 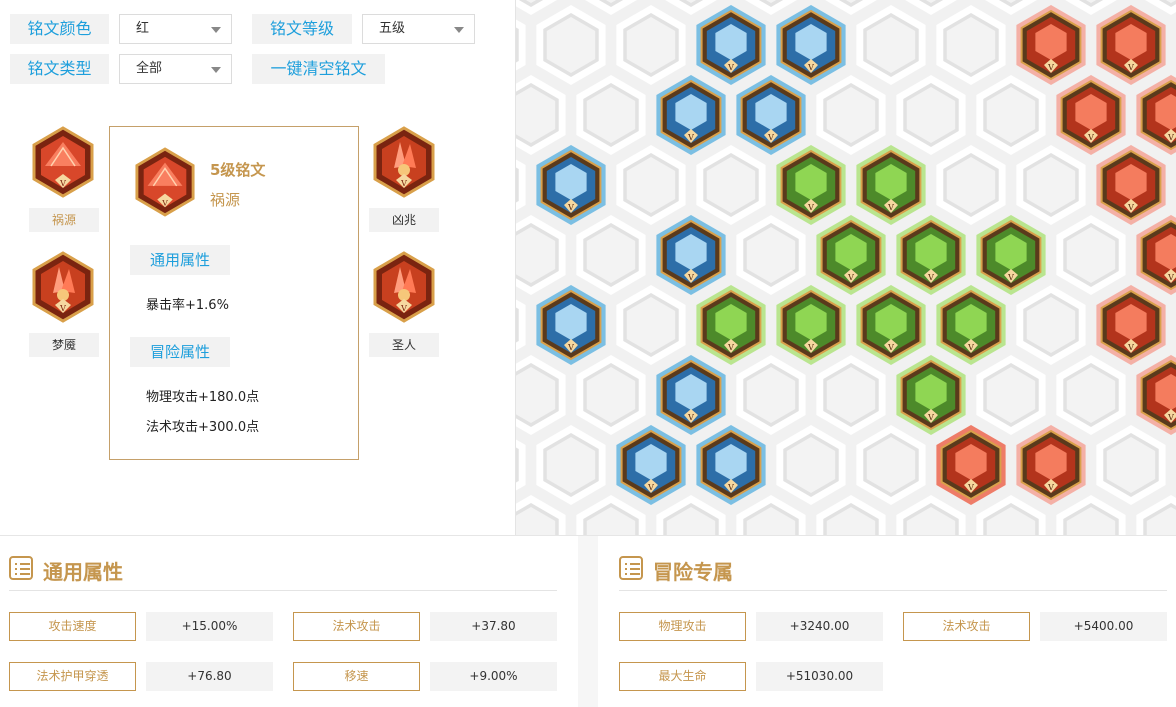 What do you see at coordinates (404, 289) in the screenshot?
I see `inscription-option-shengren: V` at bounding box center [404, 289].